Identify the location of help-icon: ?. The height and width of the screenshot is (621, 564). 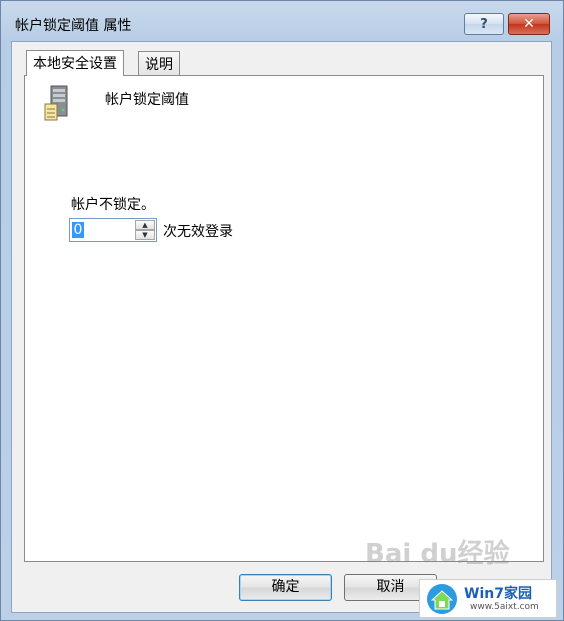
(484, 24).